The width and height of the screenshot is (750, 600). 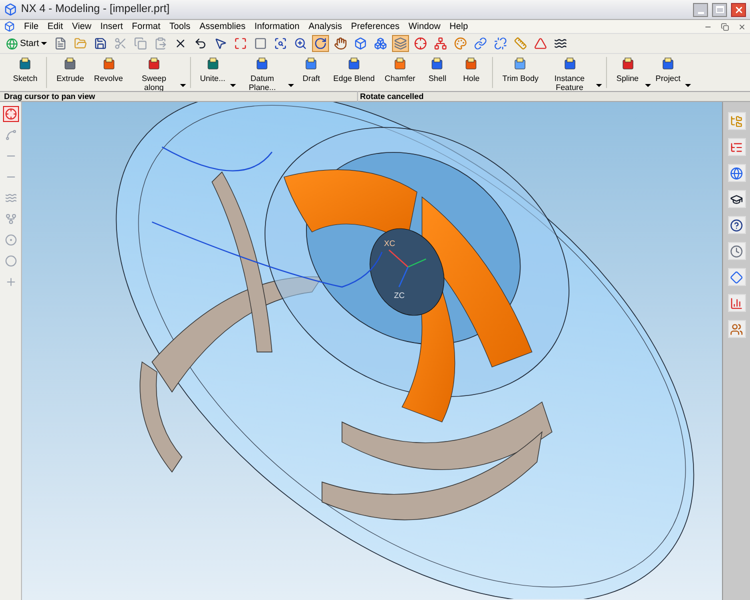 I want to click on menu-item: Window, so click(x=424, y=26).